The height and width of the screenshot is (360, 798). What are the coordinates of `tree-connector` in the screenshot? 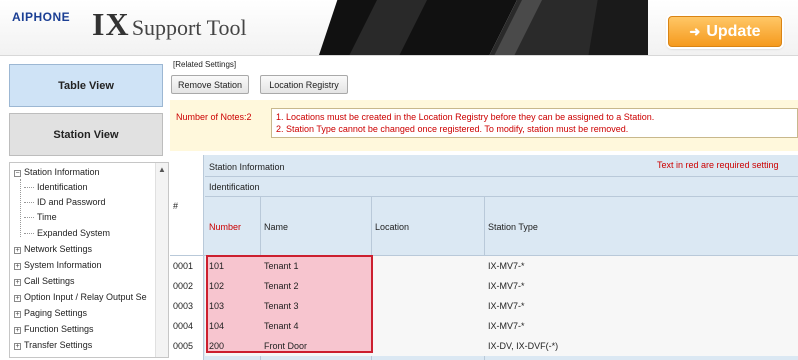 It's located at (20, 208).